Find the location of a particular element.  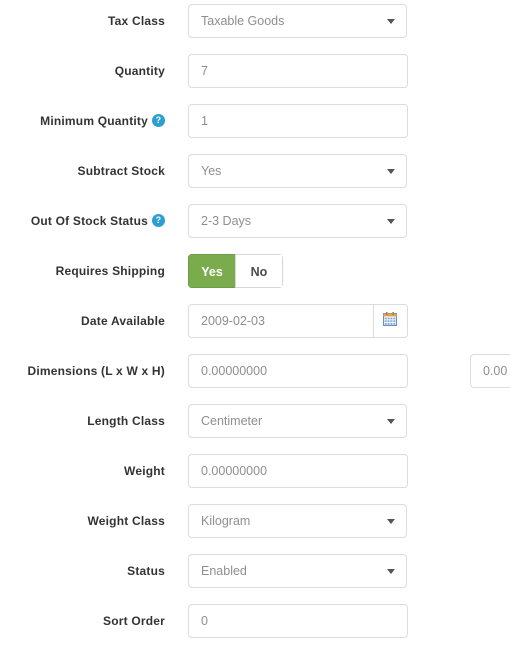

label-text: Quantity is located at coordinates (139, 71).